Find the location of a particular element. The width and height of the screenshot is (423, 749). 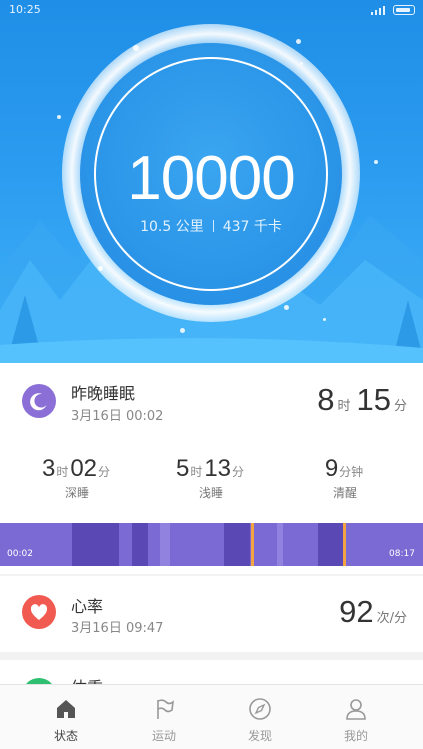

separator is located at coordinates (213, 226).